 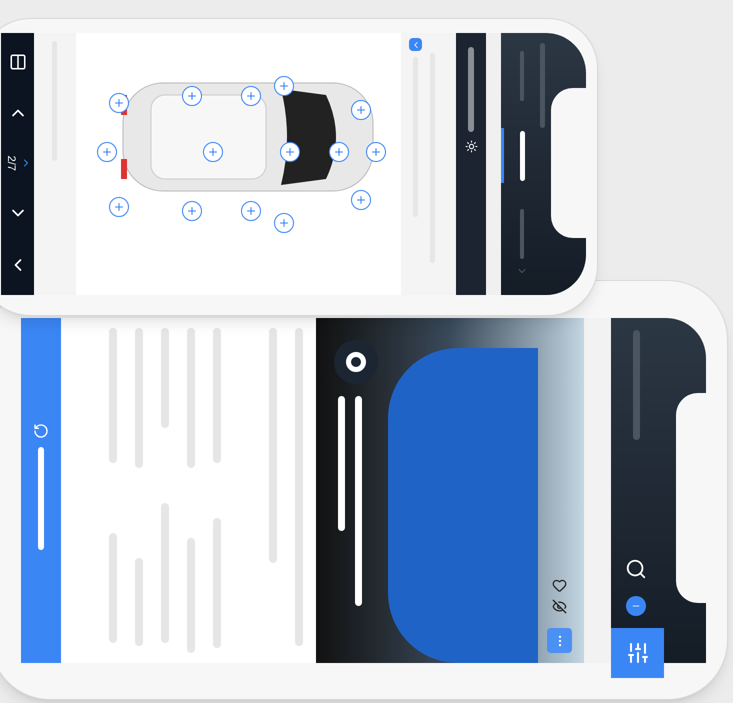 I want to click on sliders-icon, so click(x=638, y=653).